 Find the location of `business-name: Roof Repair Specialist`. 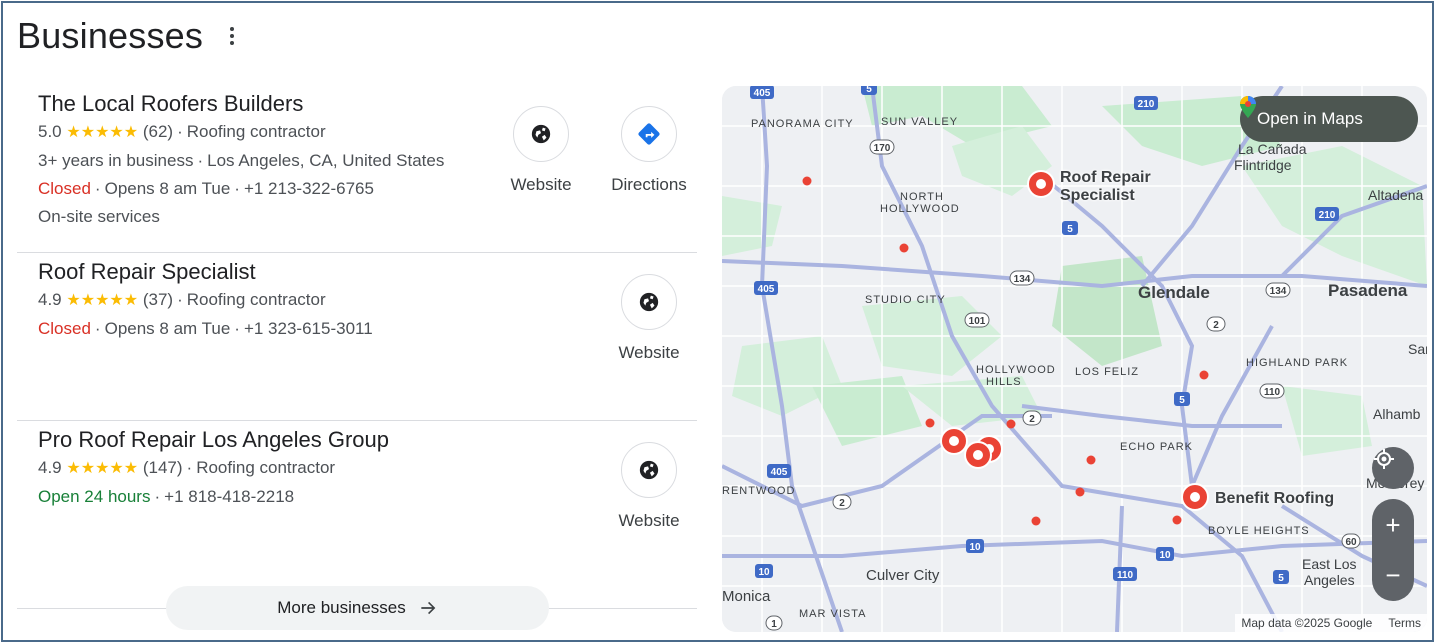

business-name: Roof Repair Specialist is located at coordinates (367, 272).